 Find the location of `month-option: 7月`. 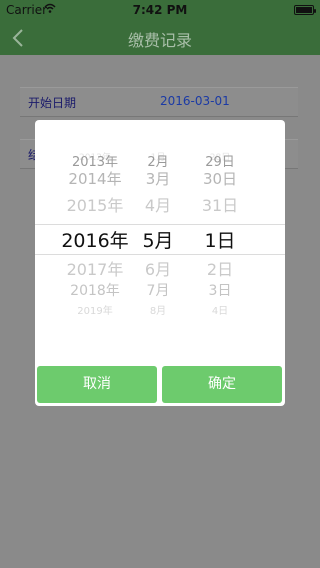

month-option: 7月 is located at coordinates (158, 290).